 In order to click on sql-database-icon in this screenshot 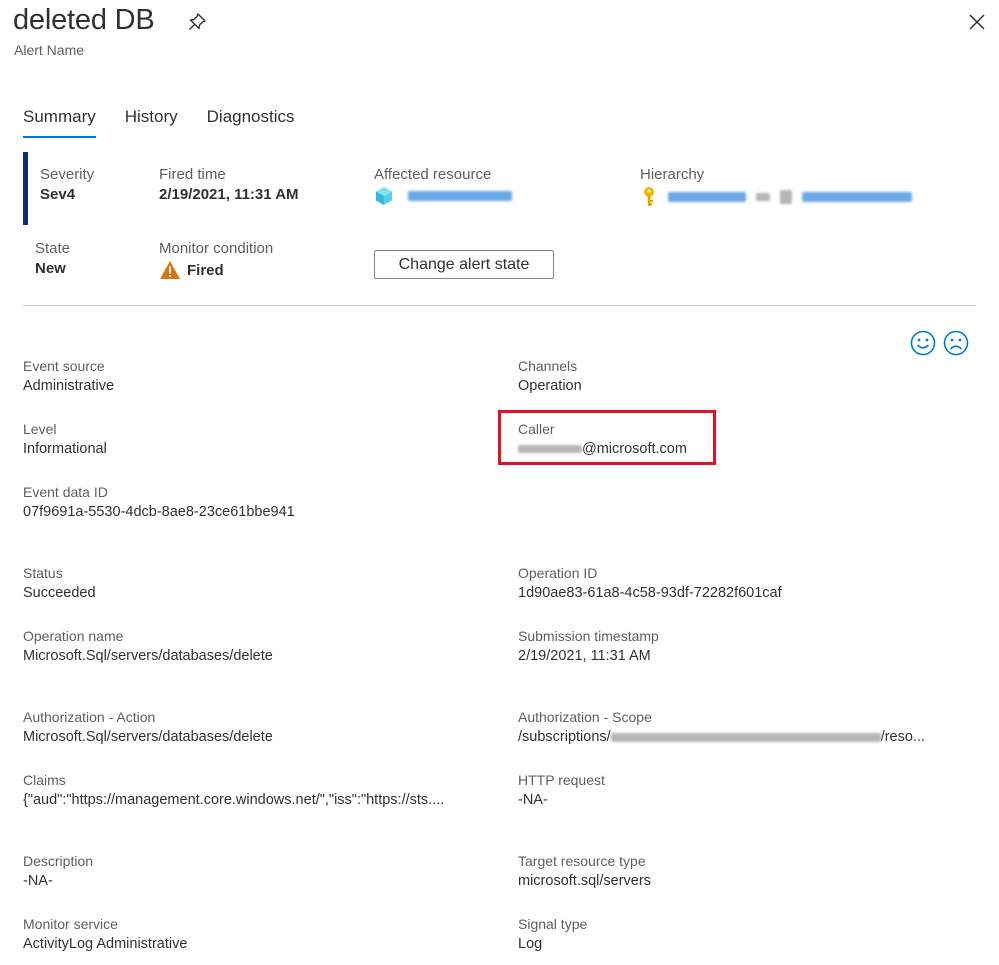, I will do `click(384, 196)`.